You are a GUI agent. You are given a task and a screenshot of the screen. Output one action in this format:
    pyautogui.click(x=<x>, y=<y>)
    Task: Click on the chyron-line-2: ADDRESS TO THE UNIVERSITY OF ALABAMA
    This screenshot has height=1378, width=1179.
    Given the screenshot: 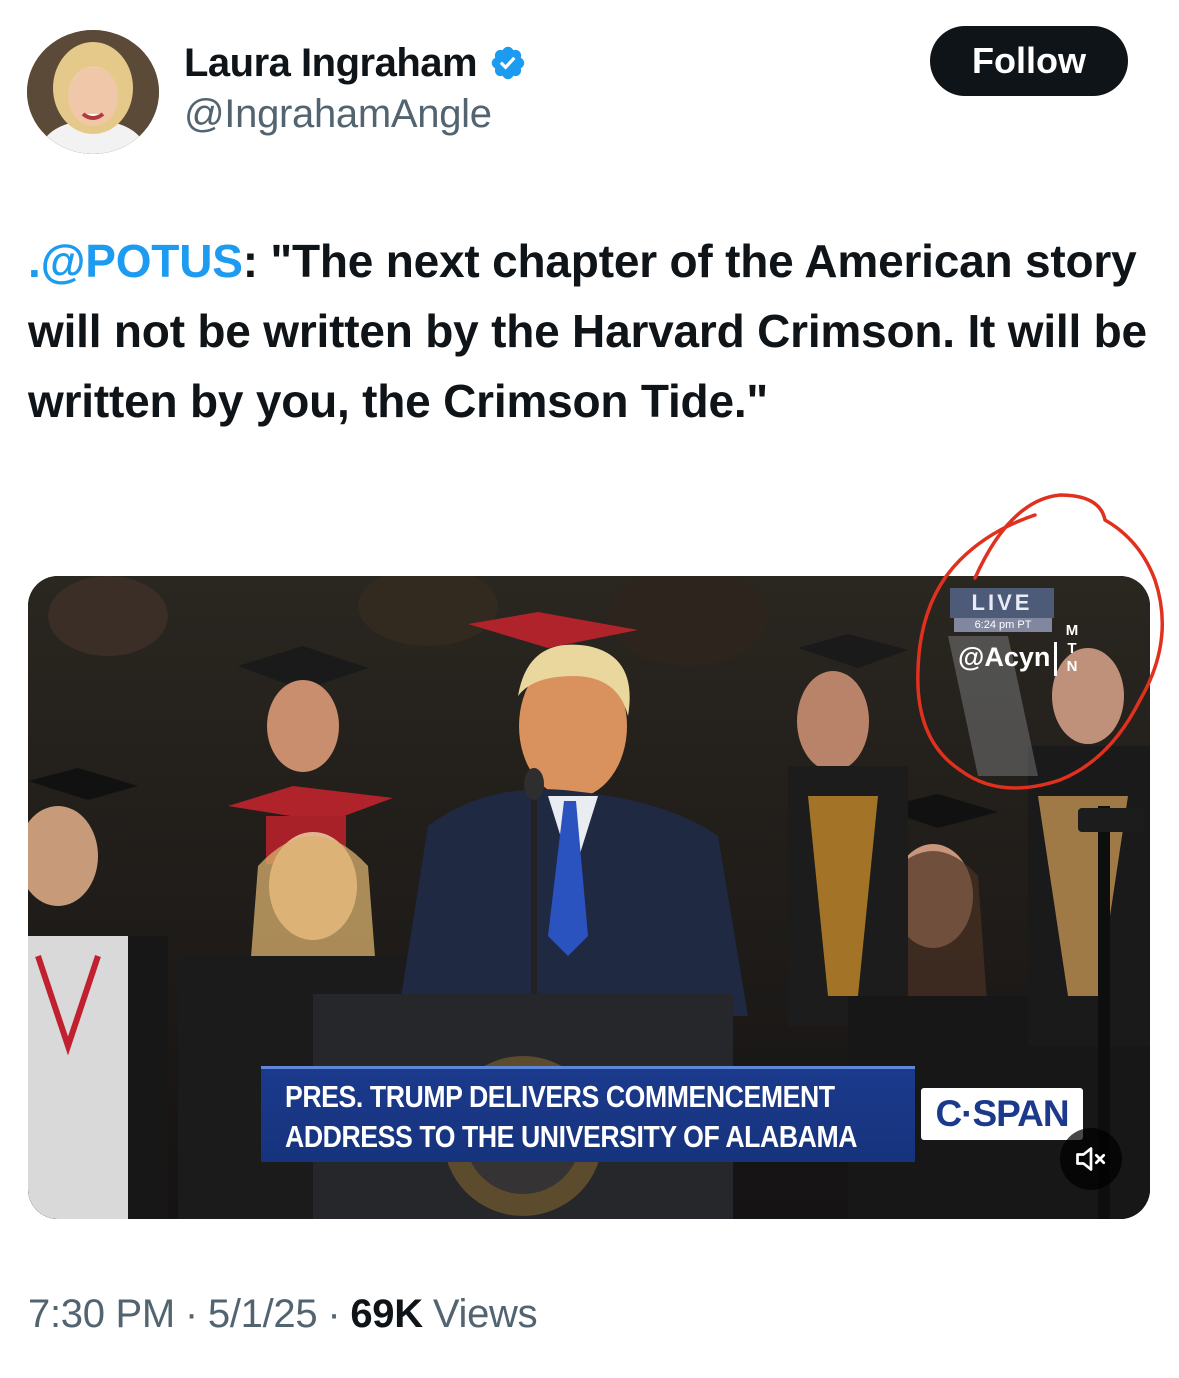 What is the action you would take?
    pyautogui.click(x=571, y=1136)
    